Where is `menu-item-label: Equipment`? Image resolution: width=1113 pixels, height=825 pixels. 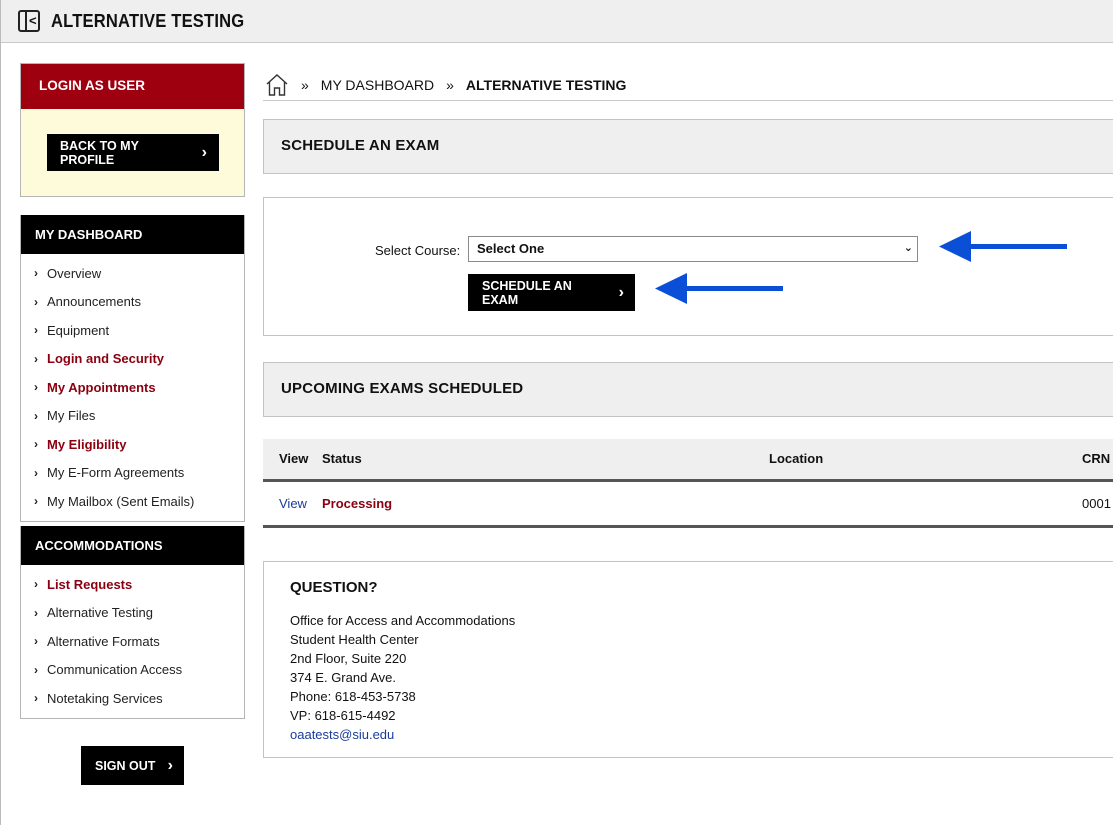
menu-item-label: Equipment is located at coordinates (78, 330).